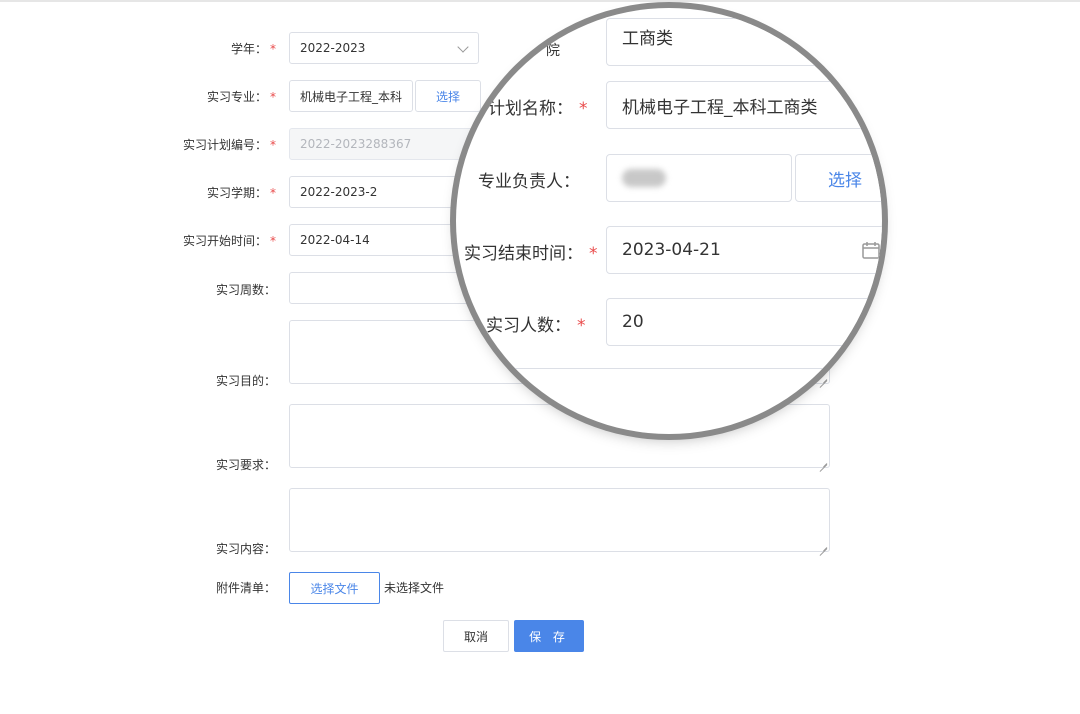 This screenshot has width=1080, height=714. I want to click on requirement-label: 实习要求：, so click(245, 465).